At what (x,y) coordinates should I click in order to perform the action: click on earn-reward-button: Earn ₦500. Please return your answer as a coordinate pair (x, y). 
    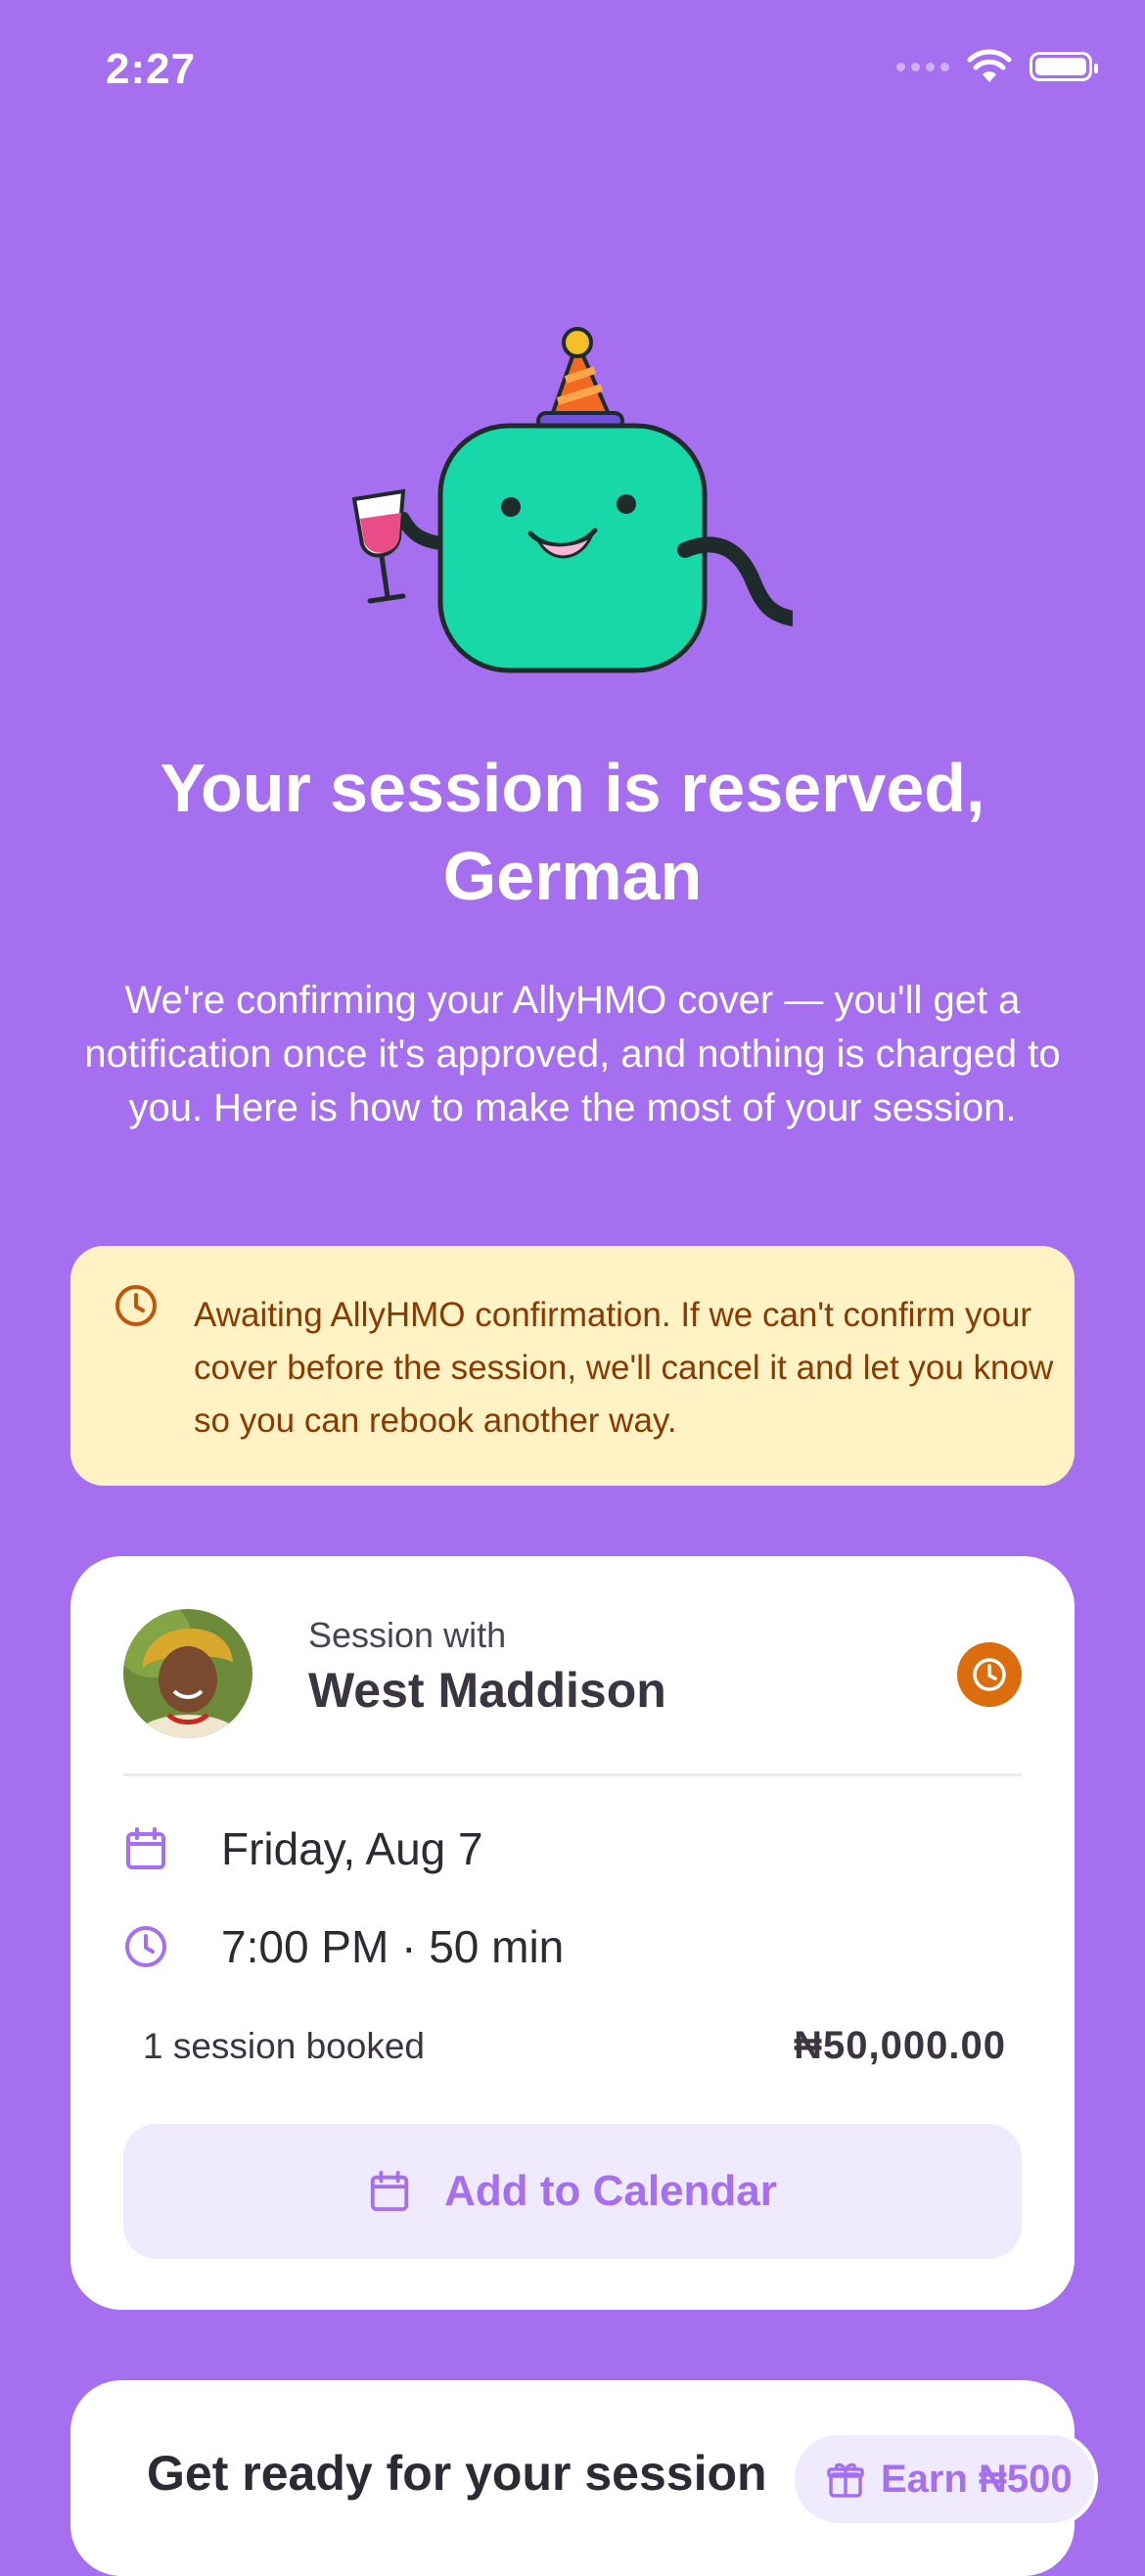
    Looking at the image, I should click on (944, 2479).